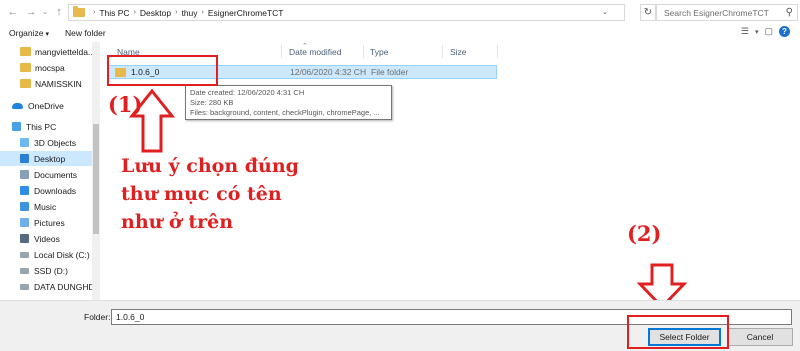 This screenshot has width=800, height=351. Describe the element at coordinates (97, 317) in the screenshot. I see `folder-label: Folder:` at that location.